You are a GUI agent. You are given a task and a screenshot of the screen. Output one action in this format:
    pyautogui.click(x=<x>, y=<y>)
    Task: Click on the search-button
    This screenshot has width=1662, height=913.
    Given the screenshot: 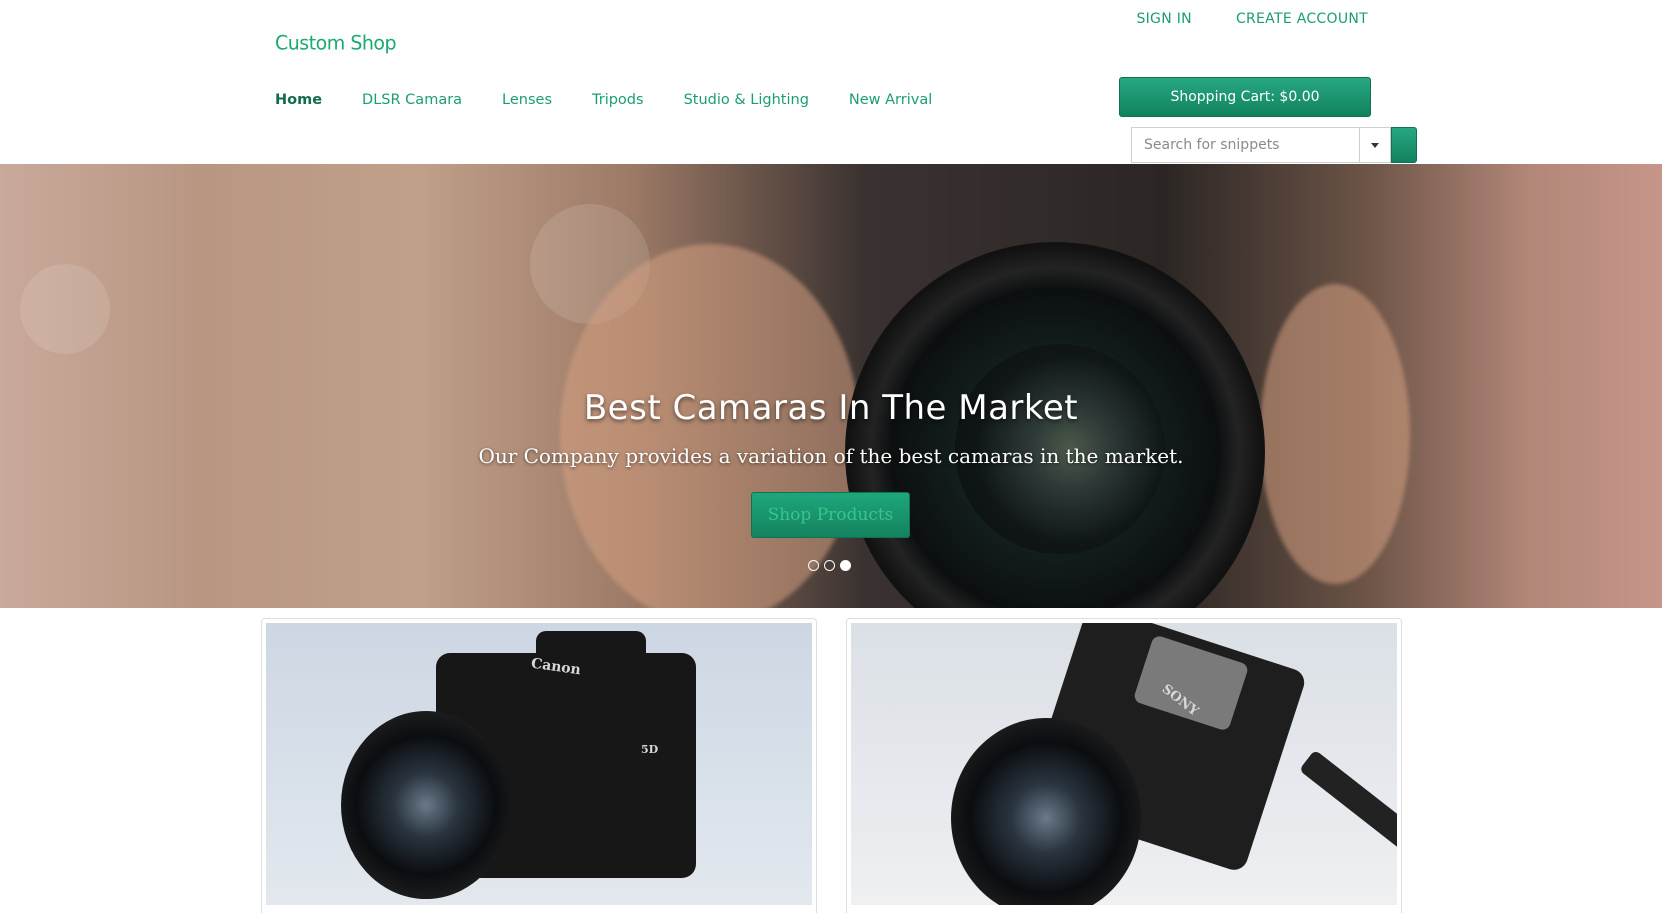 What is the action you would take?
    pyautogui.click(x=1404, y=145)
    